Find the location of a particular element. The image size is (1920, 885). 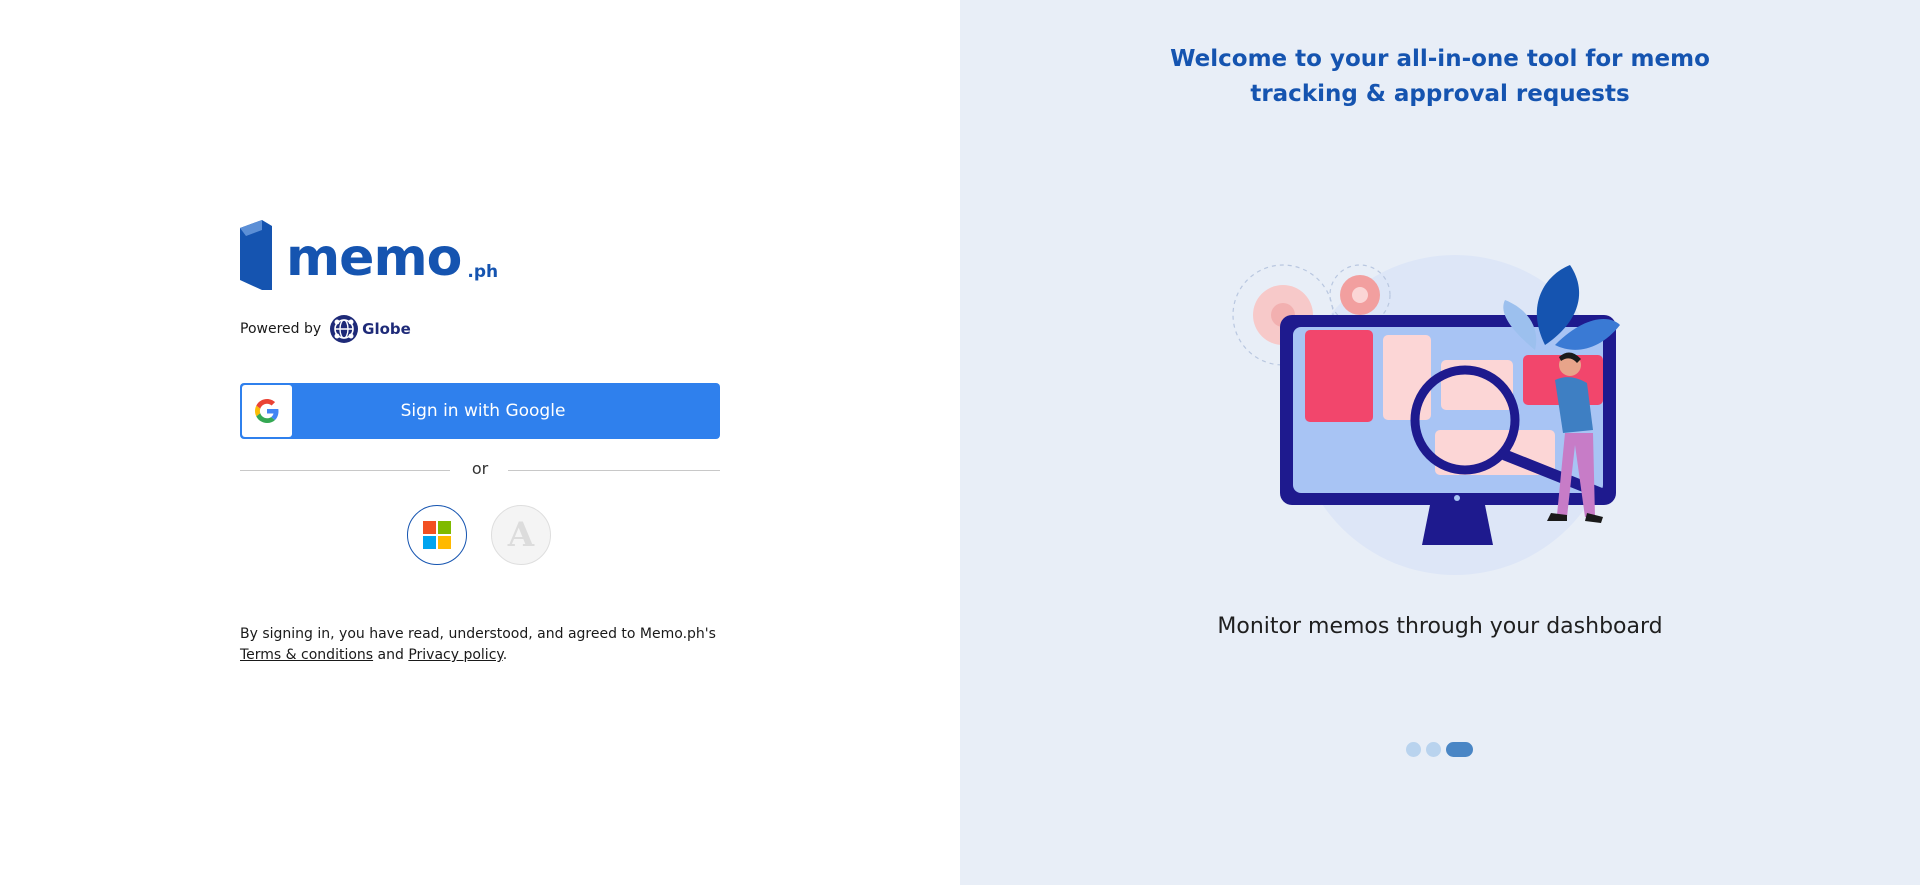

globe-logo-icon is located at coordinates (344, 329).